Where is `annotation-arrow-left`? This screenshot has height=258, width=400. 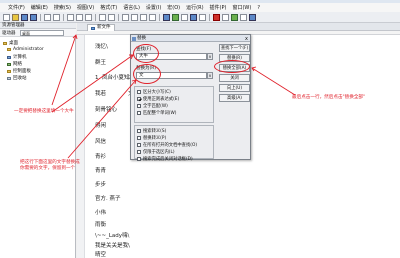 annotation-arrow-left is located at coordinates (64, 70).